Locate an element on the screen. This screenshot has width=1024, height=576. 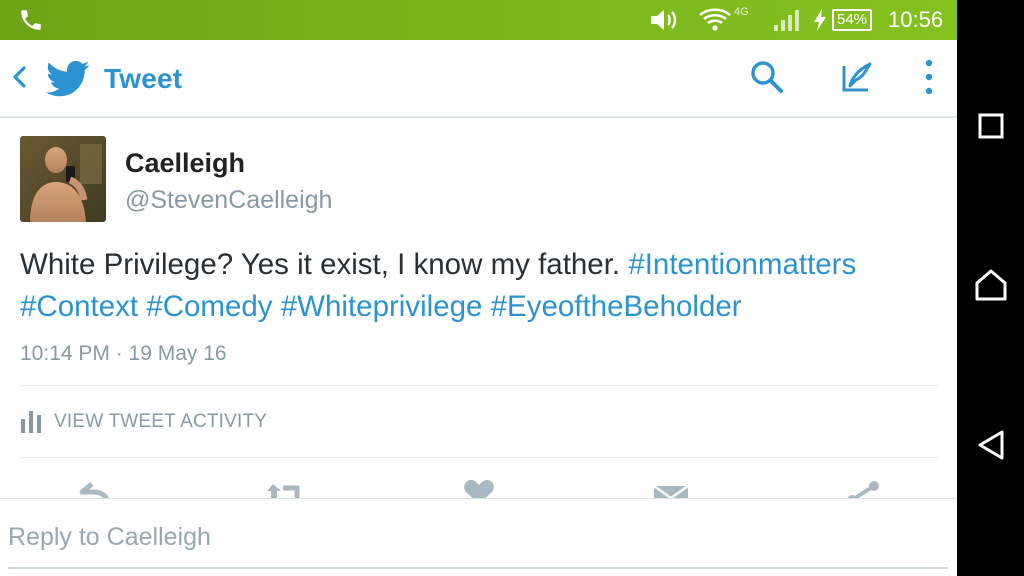
overflow-menu-icon is located at coordinates (929, 79).